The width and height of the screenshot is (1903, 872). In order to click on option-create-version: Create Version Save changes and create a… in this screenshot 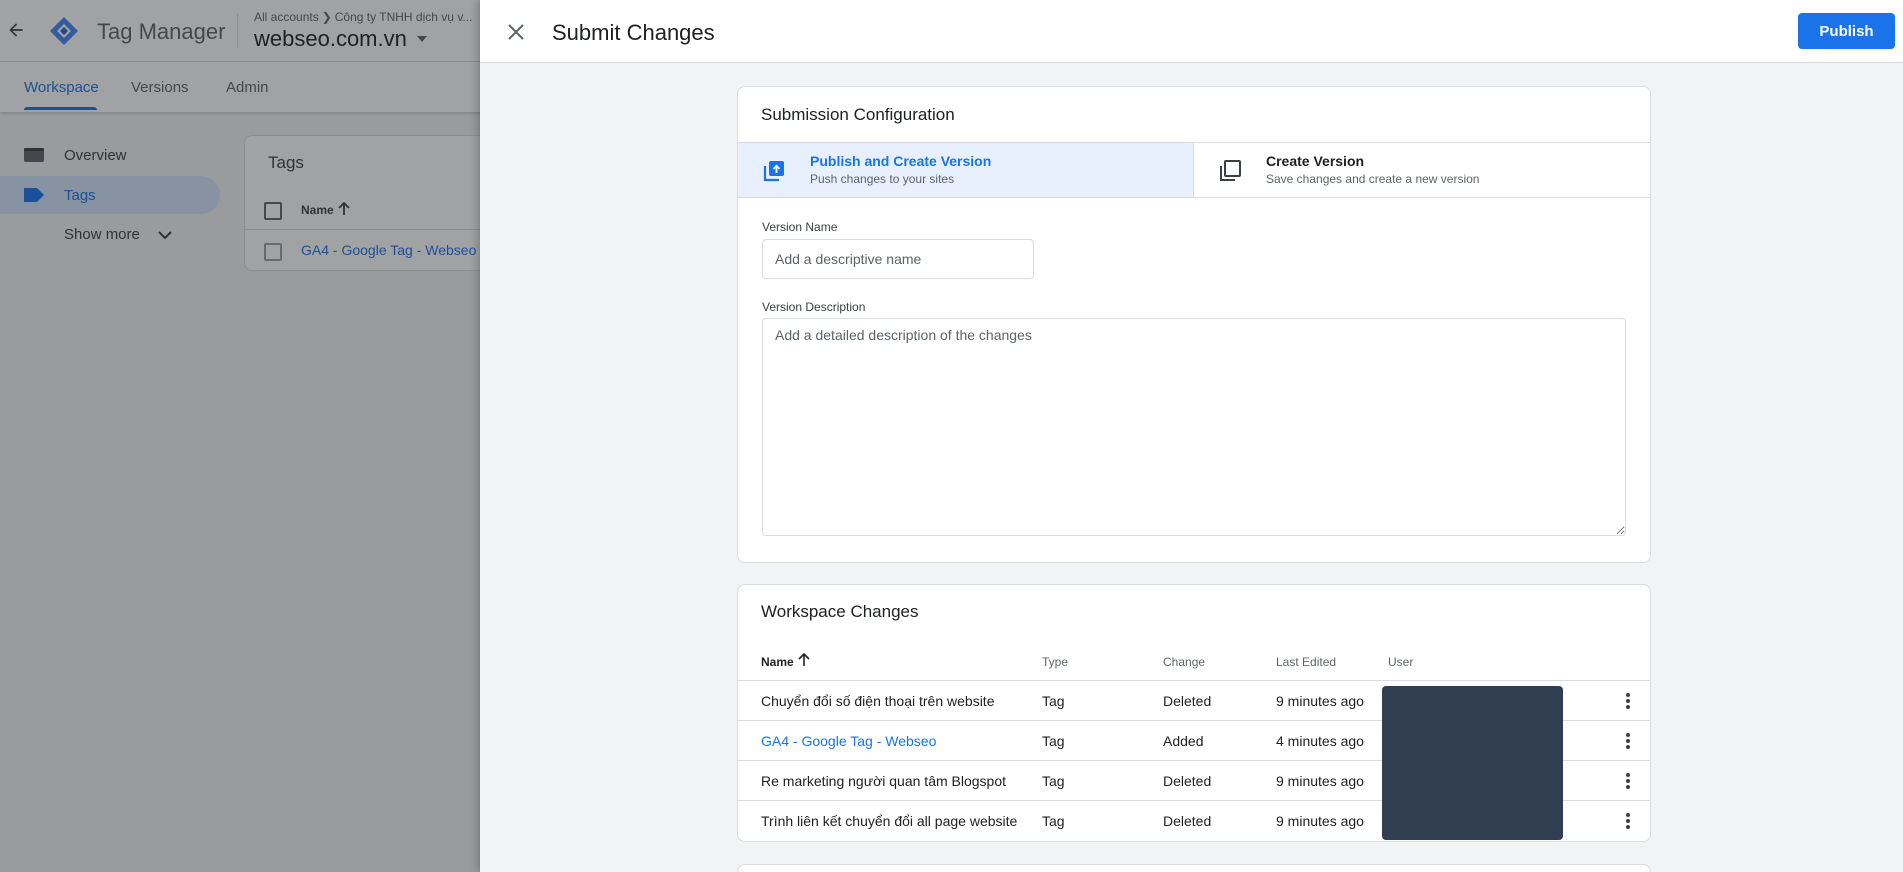, I will do `click(1422, 170)`.